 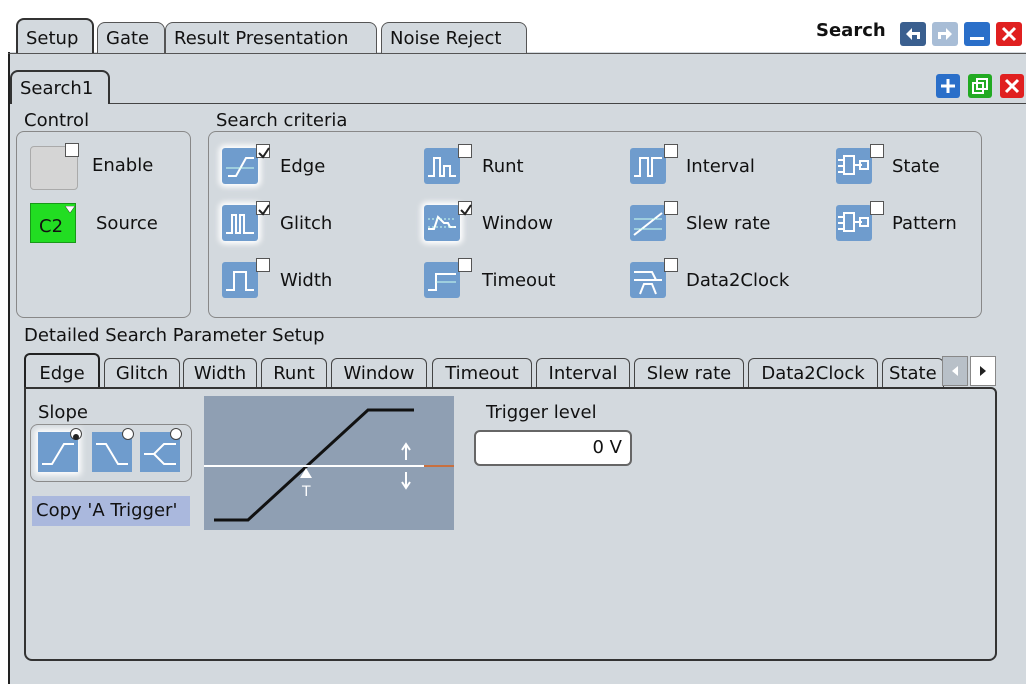 I want to click on detail-tab-data2clock: Data2Clock, so click(x=813, y=373).